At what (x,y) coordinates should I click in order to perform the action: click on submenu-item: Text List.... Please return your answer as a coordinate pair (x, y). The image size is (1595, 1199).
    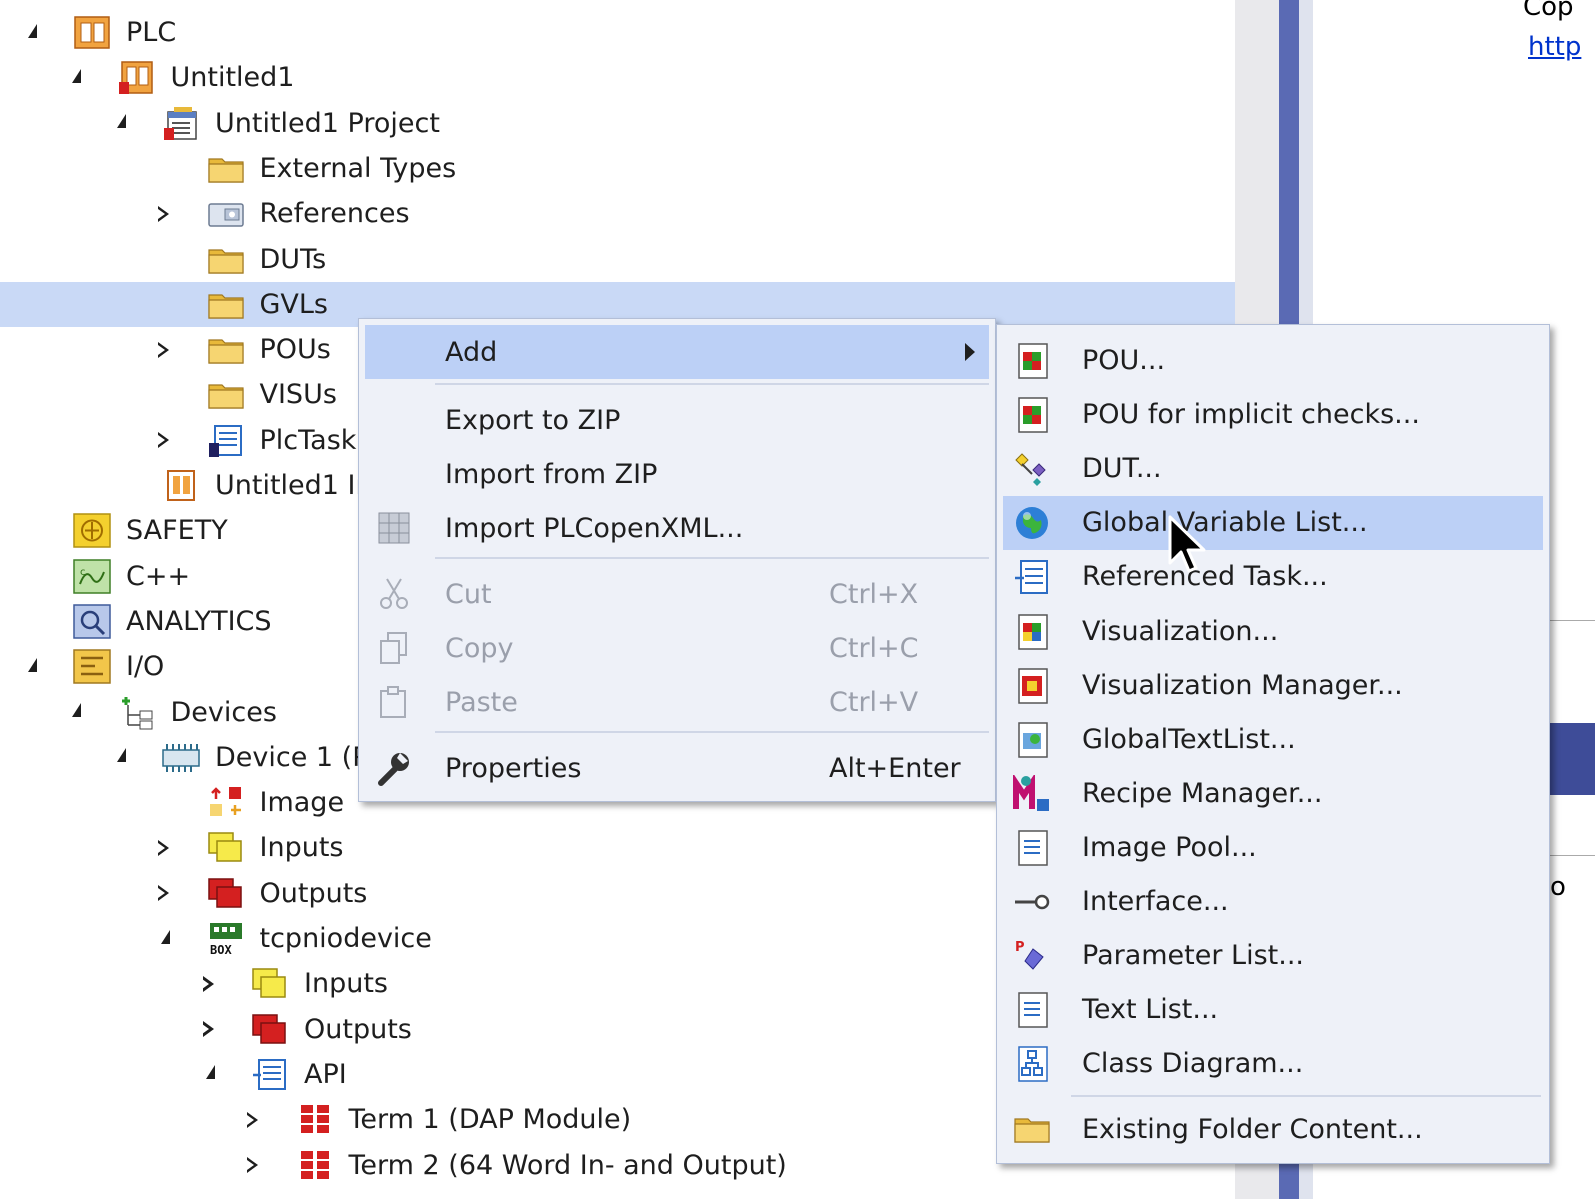
    Looking at the image, I should click on (1273, 1010).